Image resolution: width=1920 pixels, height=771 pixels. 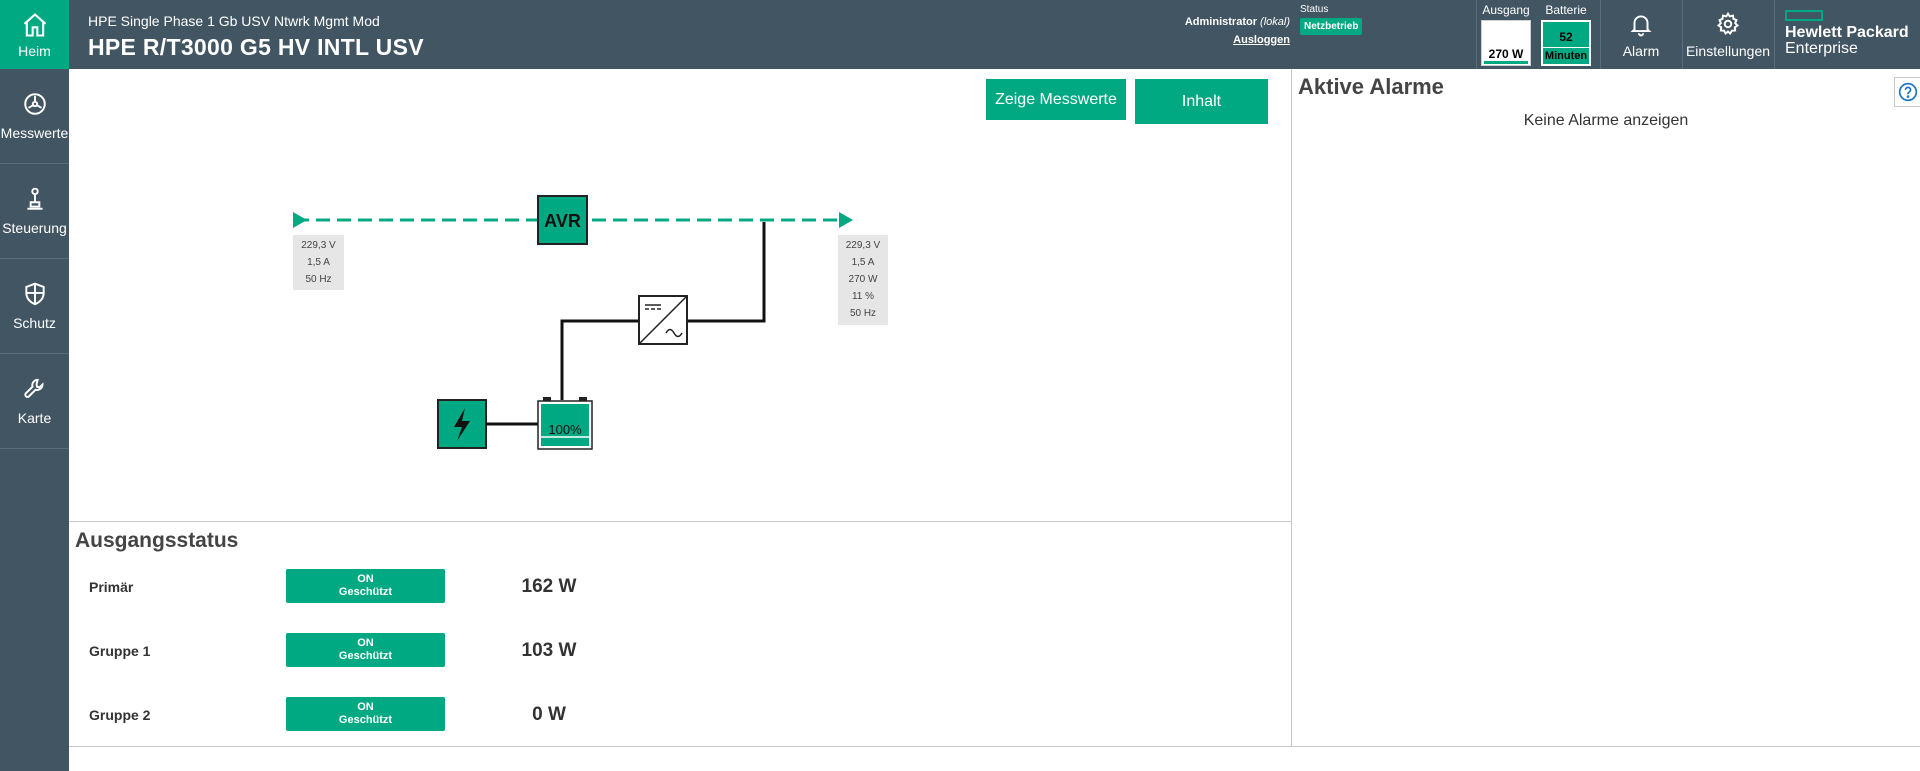 What do you see at coordinates (1566, 54) in the screenshot?
I see `battery-meter-unit: Minuten` at bounding box center [1566, 54].